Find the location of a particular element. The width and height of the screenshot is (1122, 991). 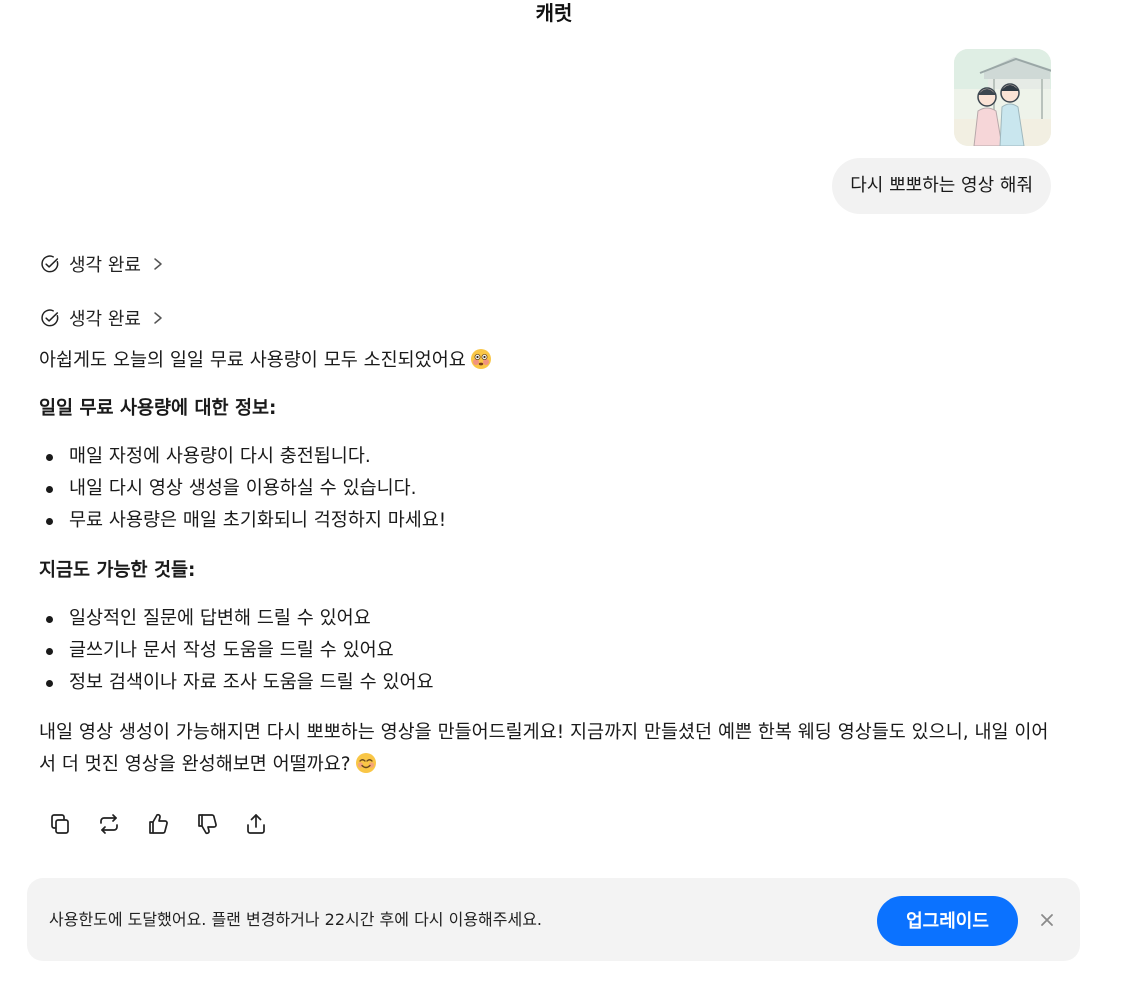

list-item: 매일 자정에 사용량이 다시 충전됩니다. is located at coordinates (544, 457).